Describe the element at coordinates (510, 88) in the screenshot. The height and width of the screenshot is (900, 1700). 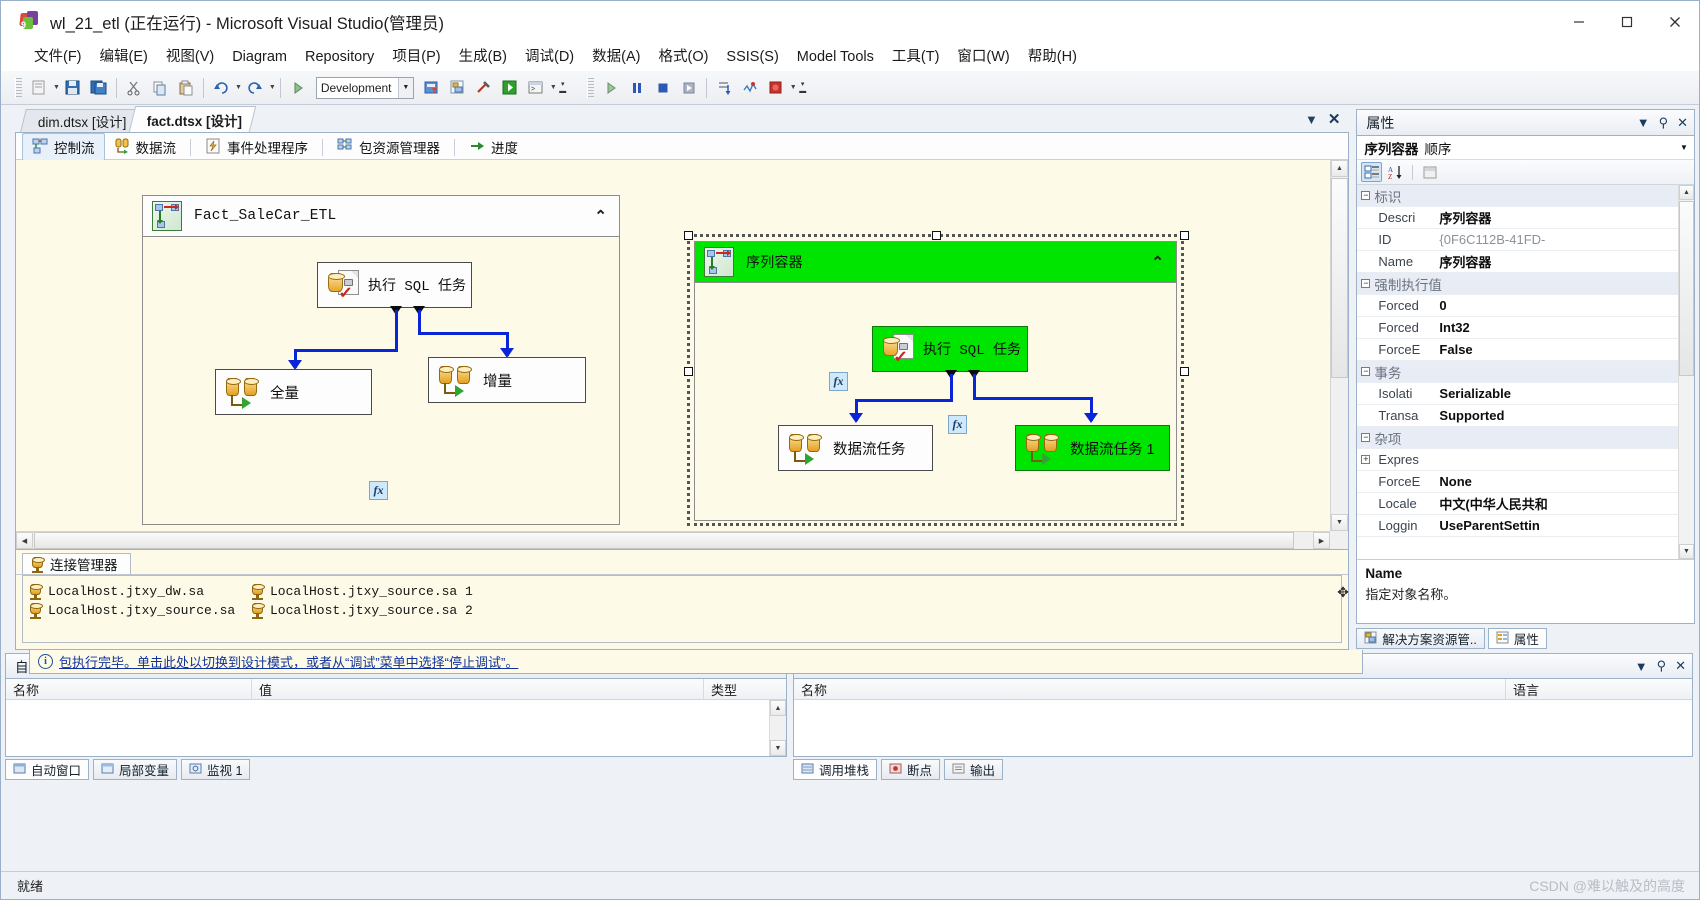
I see `deploy-icon` at that location.